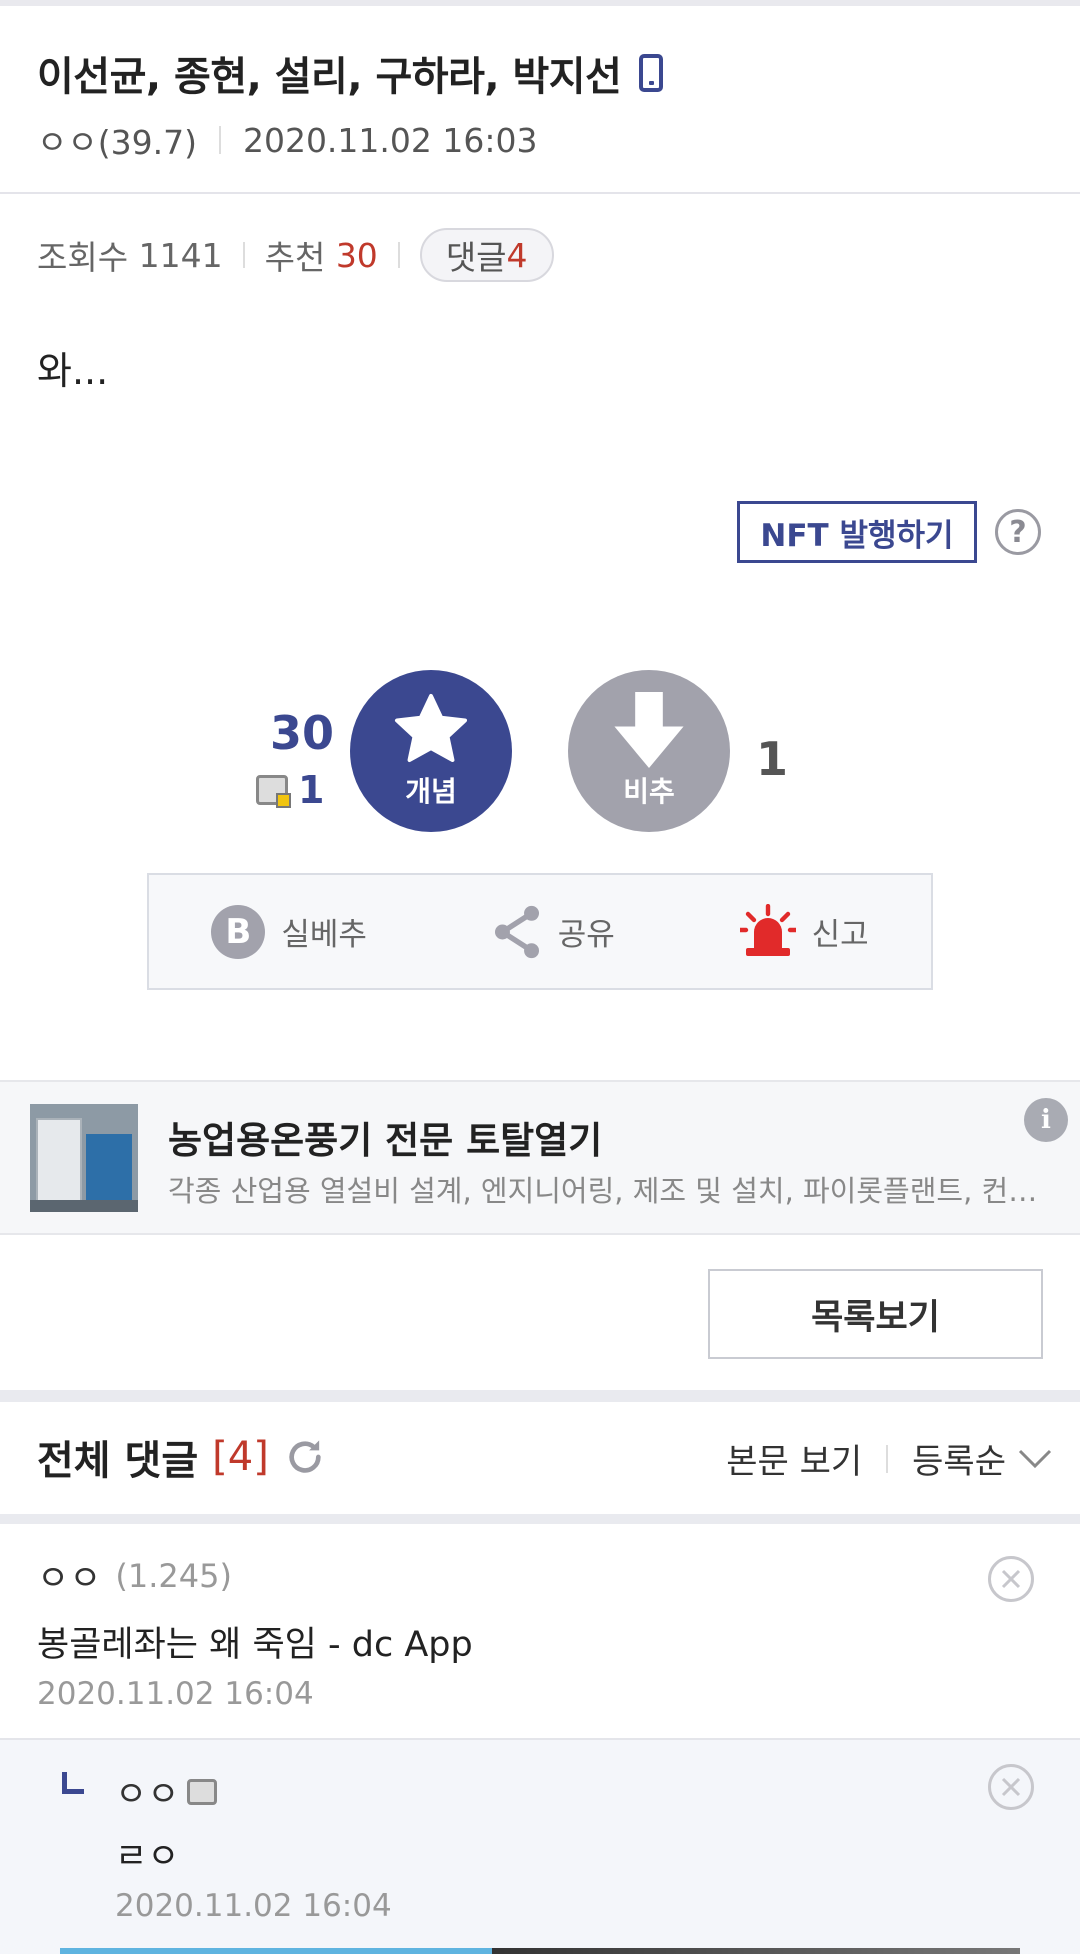 This screenshot has width=1080, height=1954. I want to click on post-title: 이선균, 종현, 설리, 구하라, 박지선, so click(350, 73).